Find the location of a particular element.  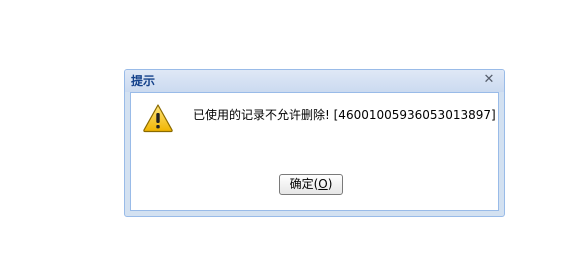

warning-icon is located at coordinates (158, 118).